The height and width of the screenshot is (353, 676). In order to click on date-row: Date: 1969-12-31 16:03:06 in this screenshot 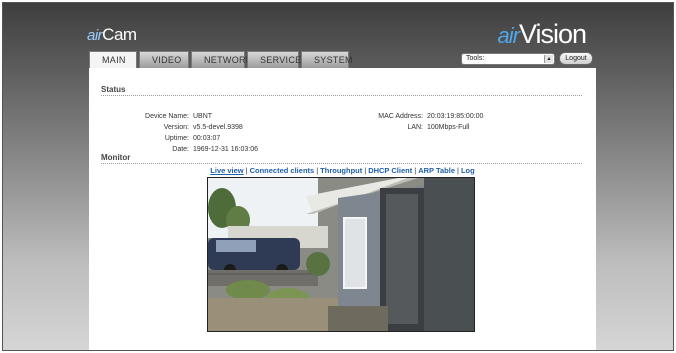, I will do `click(215, 149)`.